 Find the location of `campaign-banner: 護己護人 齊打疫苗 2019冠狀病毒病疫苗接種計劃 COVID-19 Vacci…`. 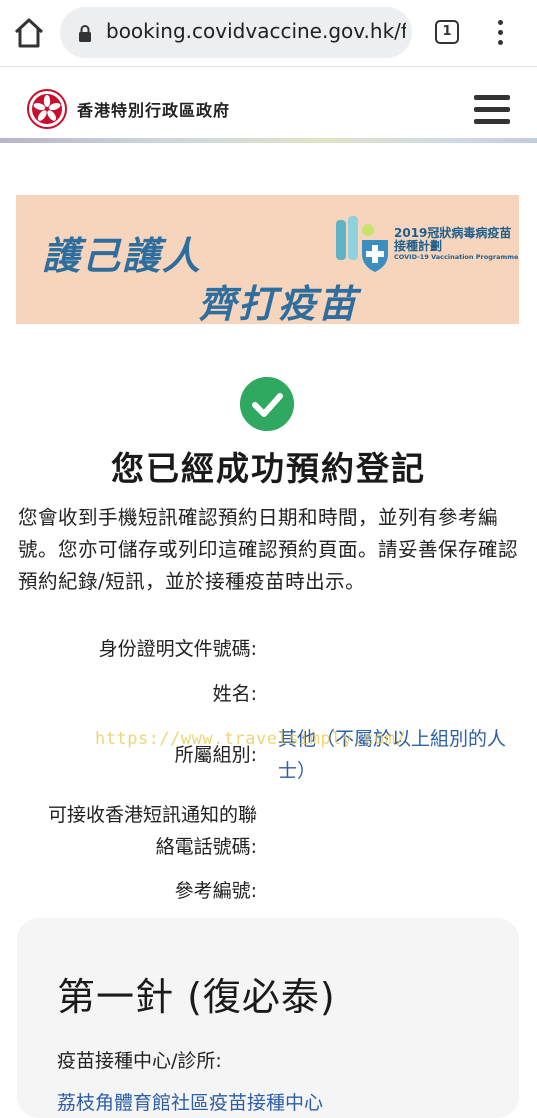

campaign-banner: 護己護人 齊打疫苗 2019冠狀病毒病疫苗接種計劃 COVID-19 Vacci… is located at coordinates (267, 259).